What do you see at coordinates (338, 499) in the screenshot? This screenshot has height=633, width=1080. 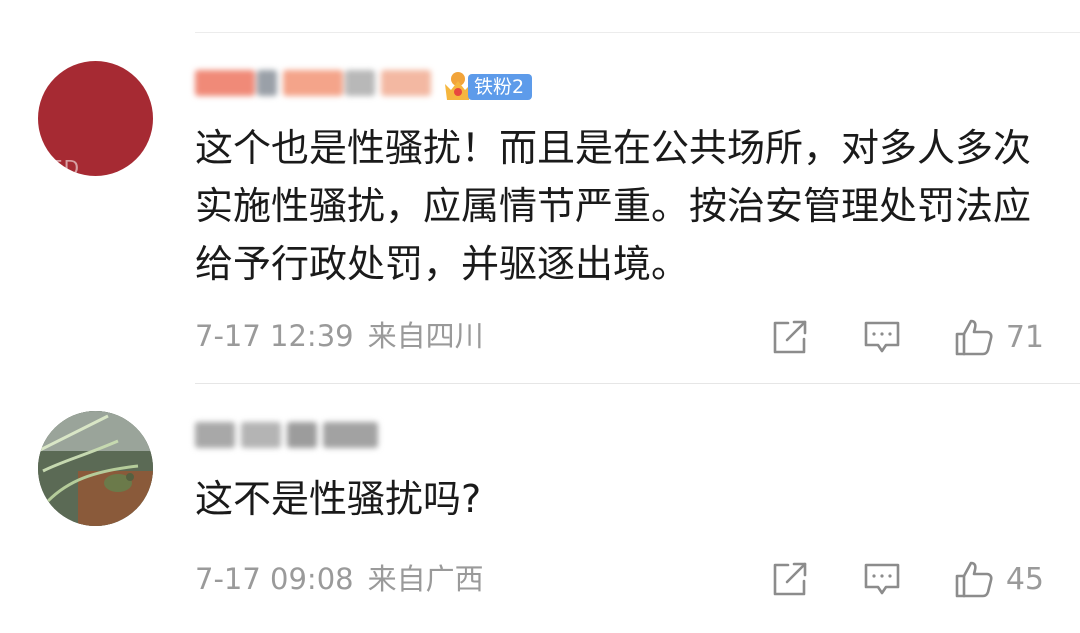 I see `comment-text: 这不是性骚扰吗?` at bounding box center [338, 499].